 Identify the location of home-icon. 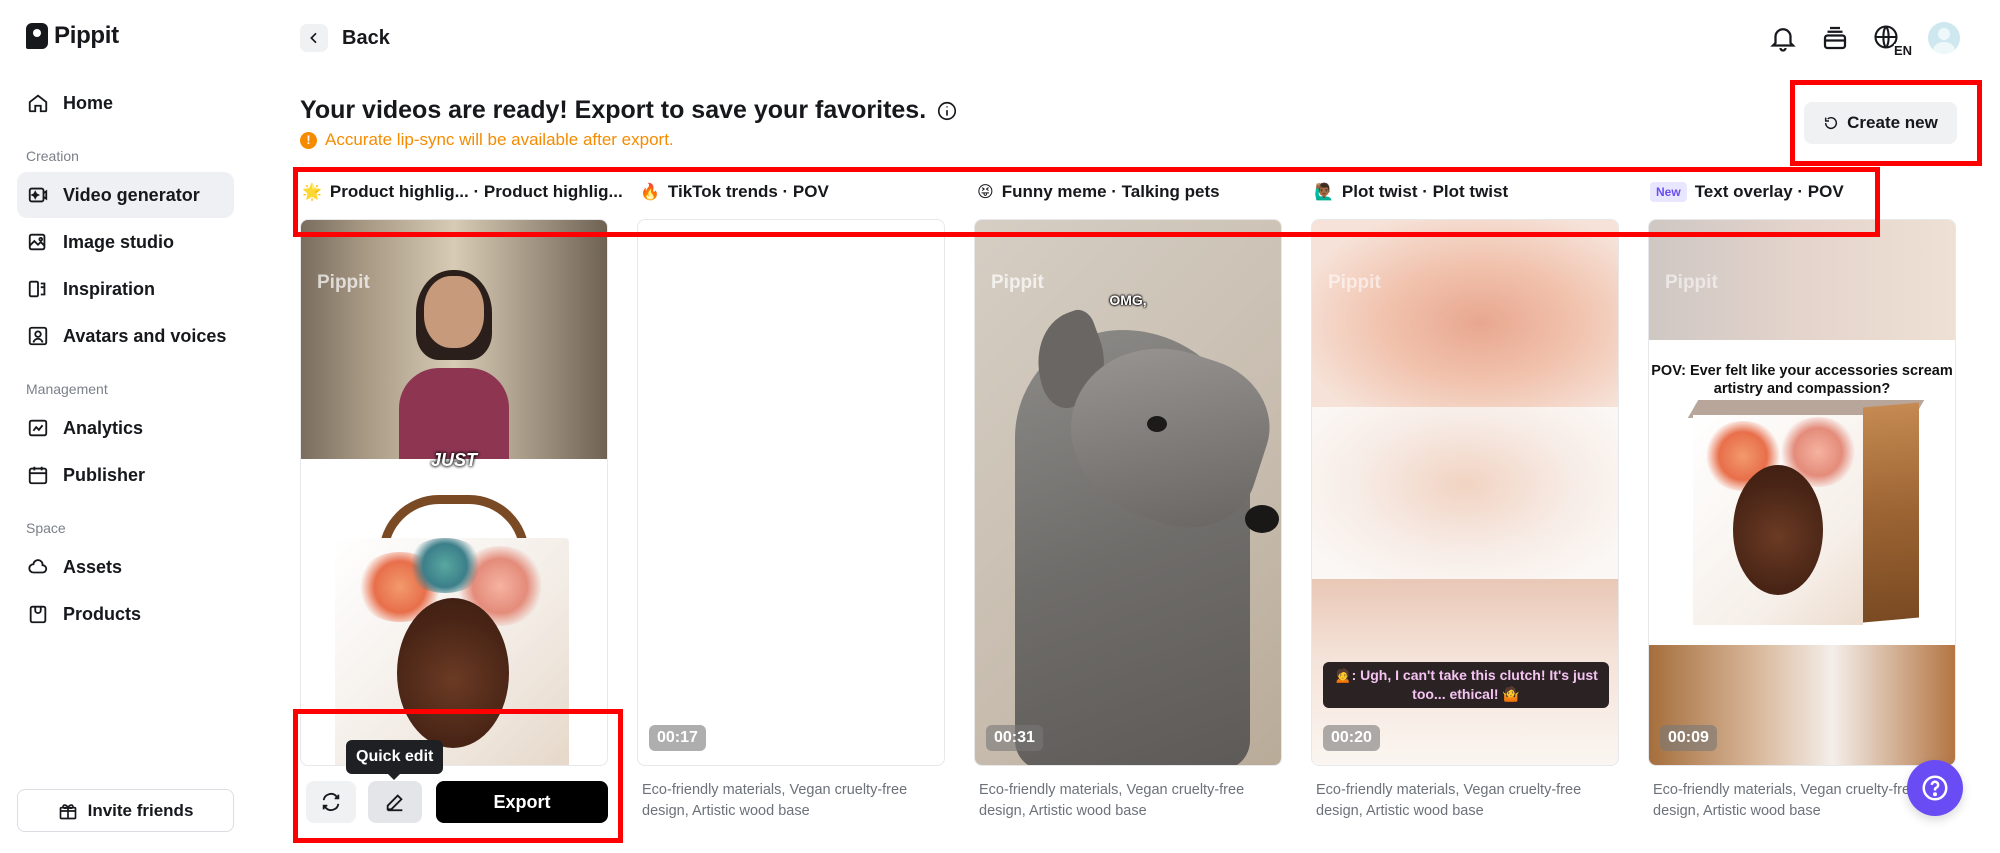
(38, 103).